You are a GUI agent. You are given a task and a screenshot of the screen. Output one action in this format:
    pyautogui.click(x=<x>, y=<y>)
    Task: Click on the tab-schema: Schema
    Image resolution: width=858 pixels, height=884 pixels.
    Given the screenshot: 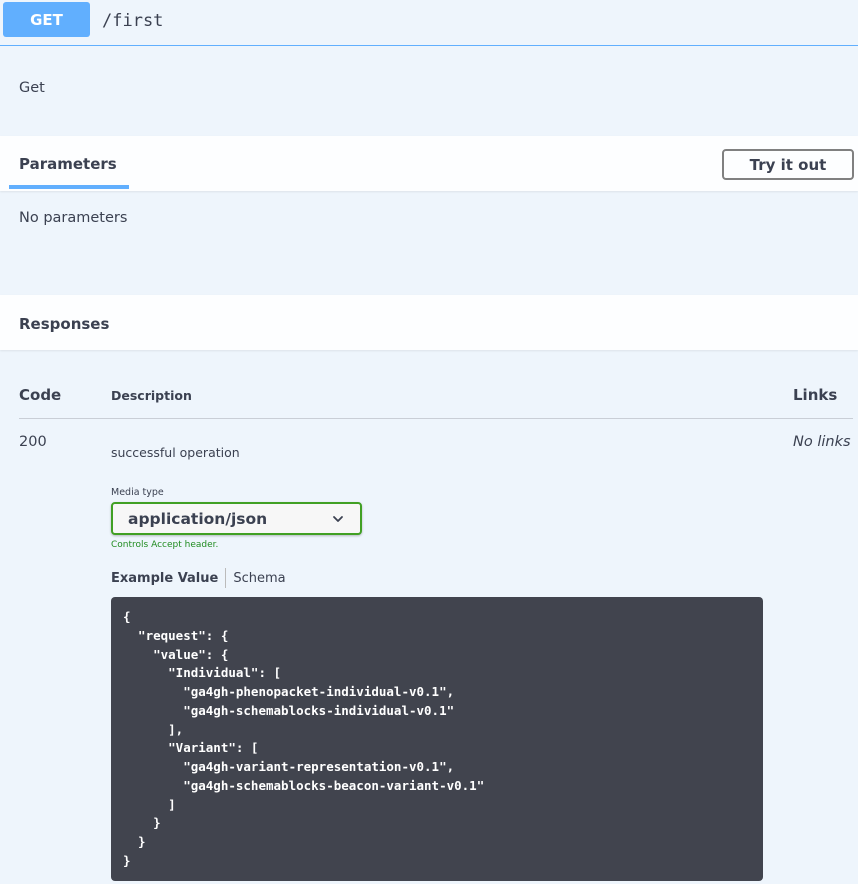 What is the action you would take?
    pyautogui.click(x=255, y=578)
    